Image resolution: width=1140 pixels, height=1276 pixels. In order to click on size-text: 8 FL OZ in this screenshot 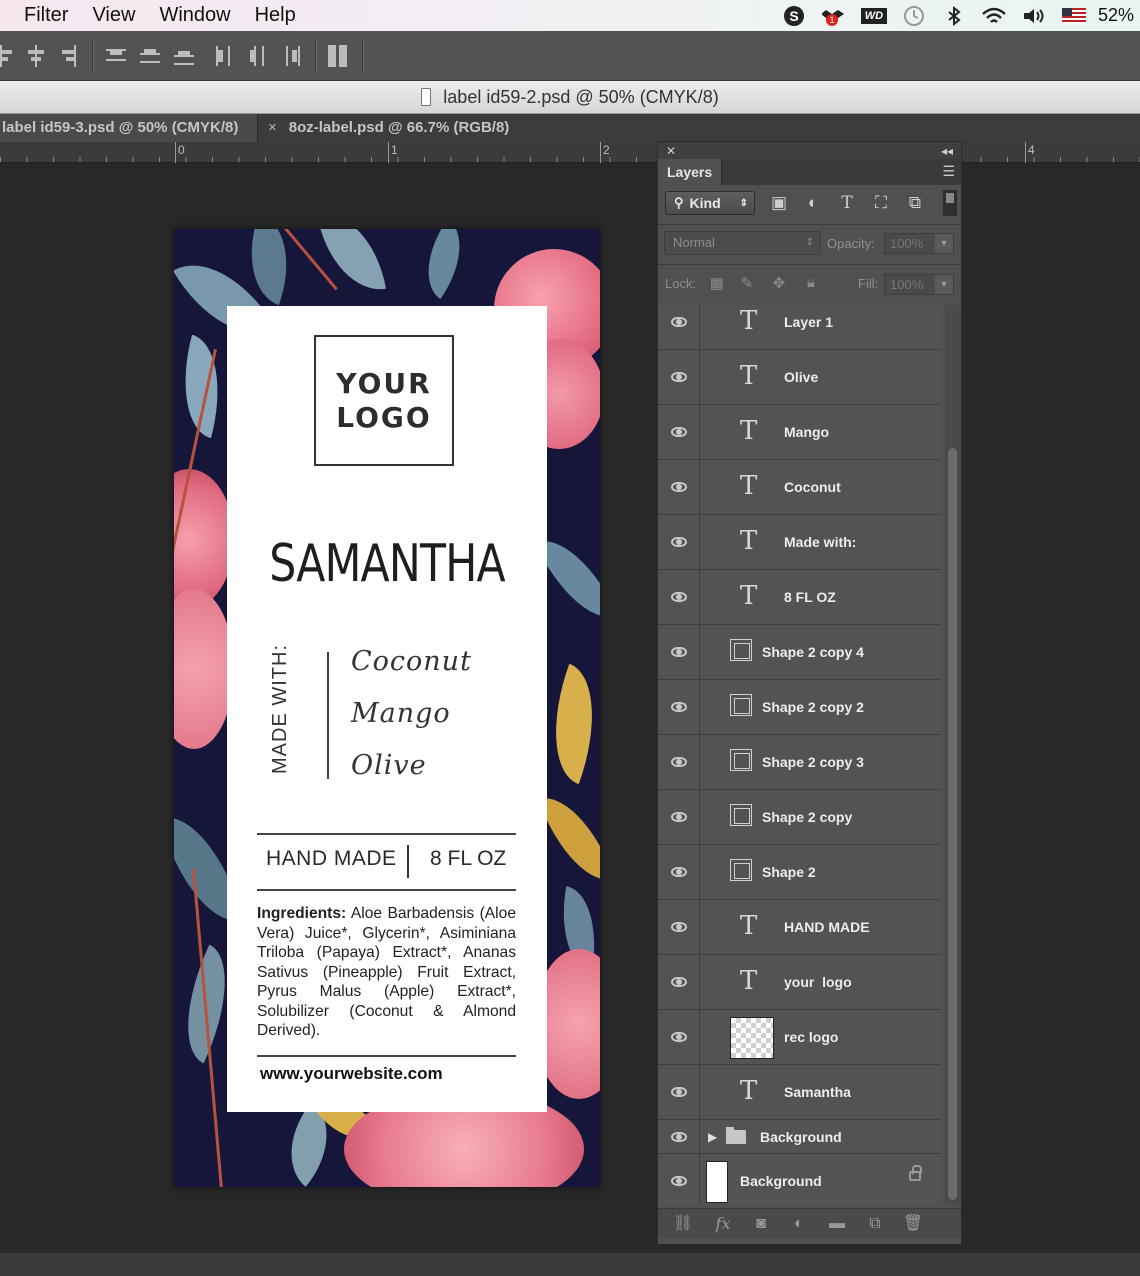, I will do `click(468, 859)`.